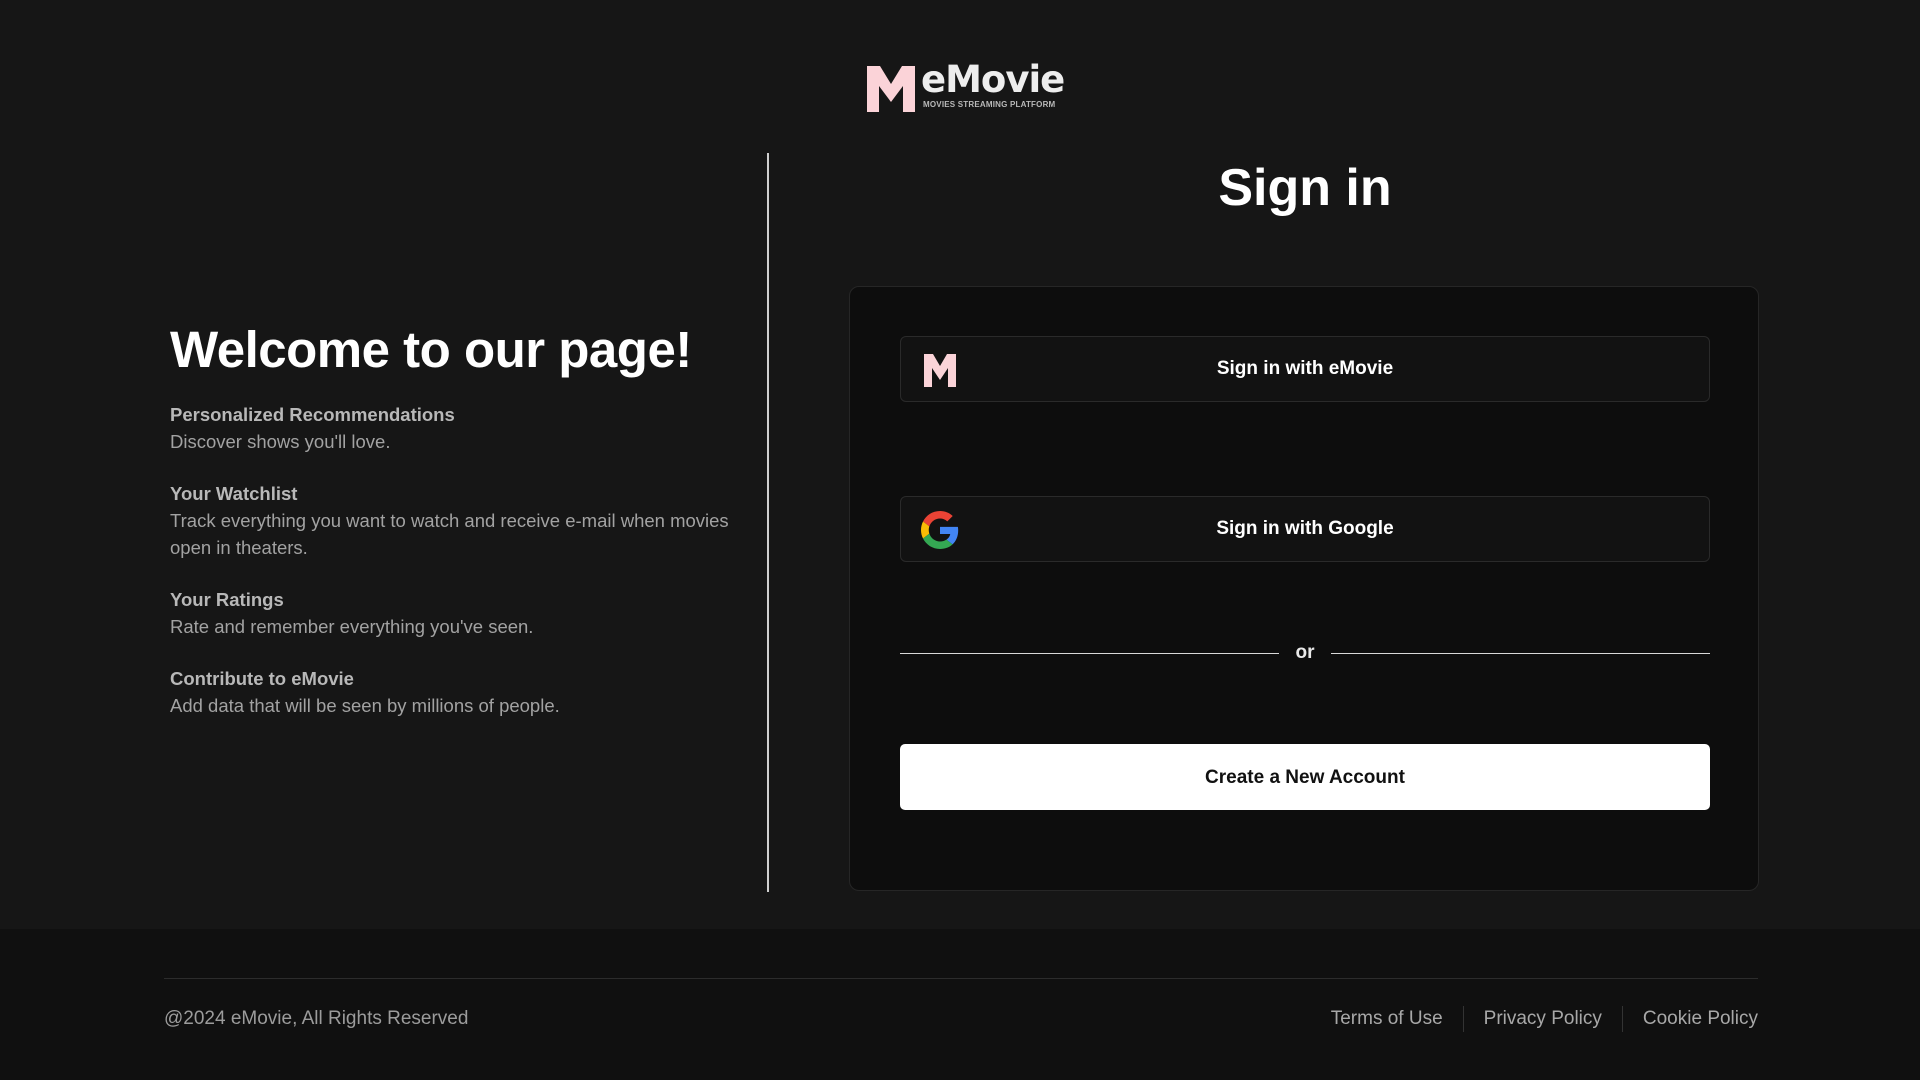  I want to click on feature-description: Discover shows you'll love., so click(280, 441).